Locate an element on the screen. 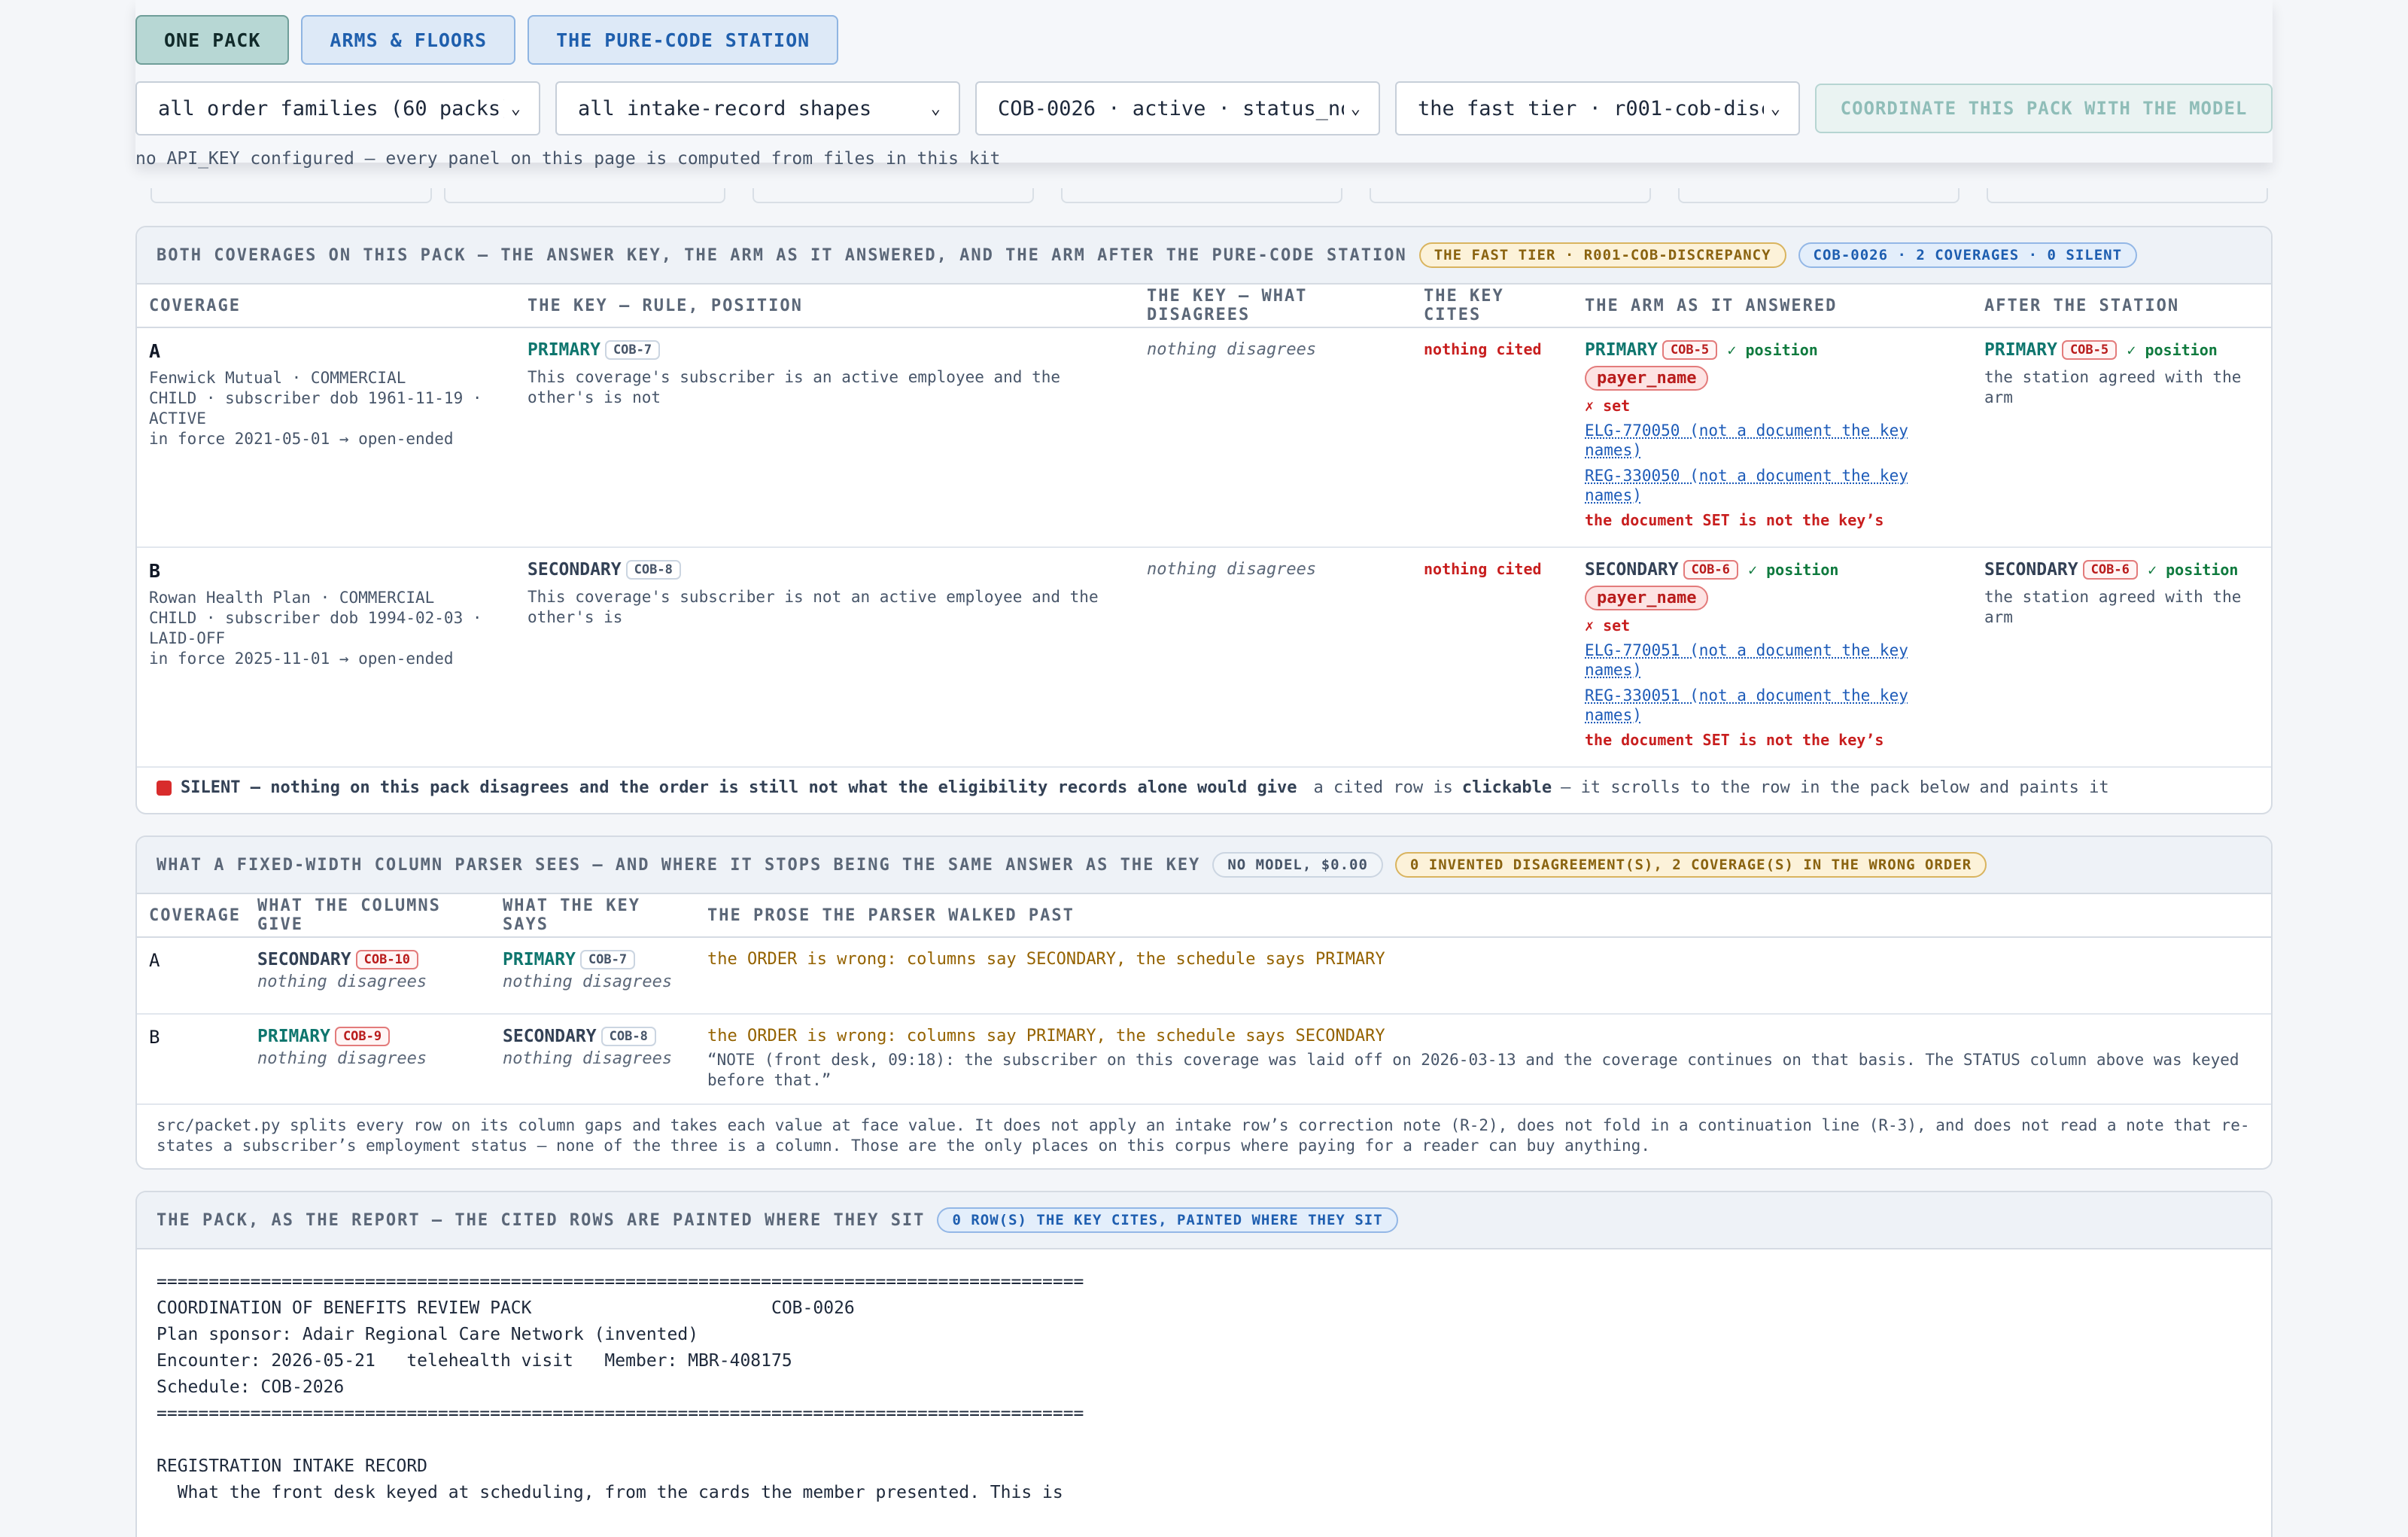  key-position: PRIMARY is located at coordinates (564, 350).